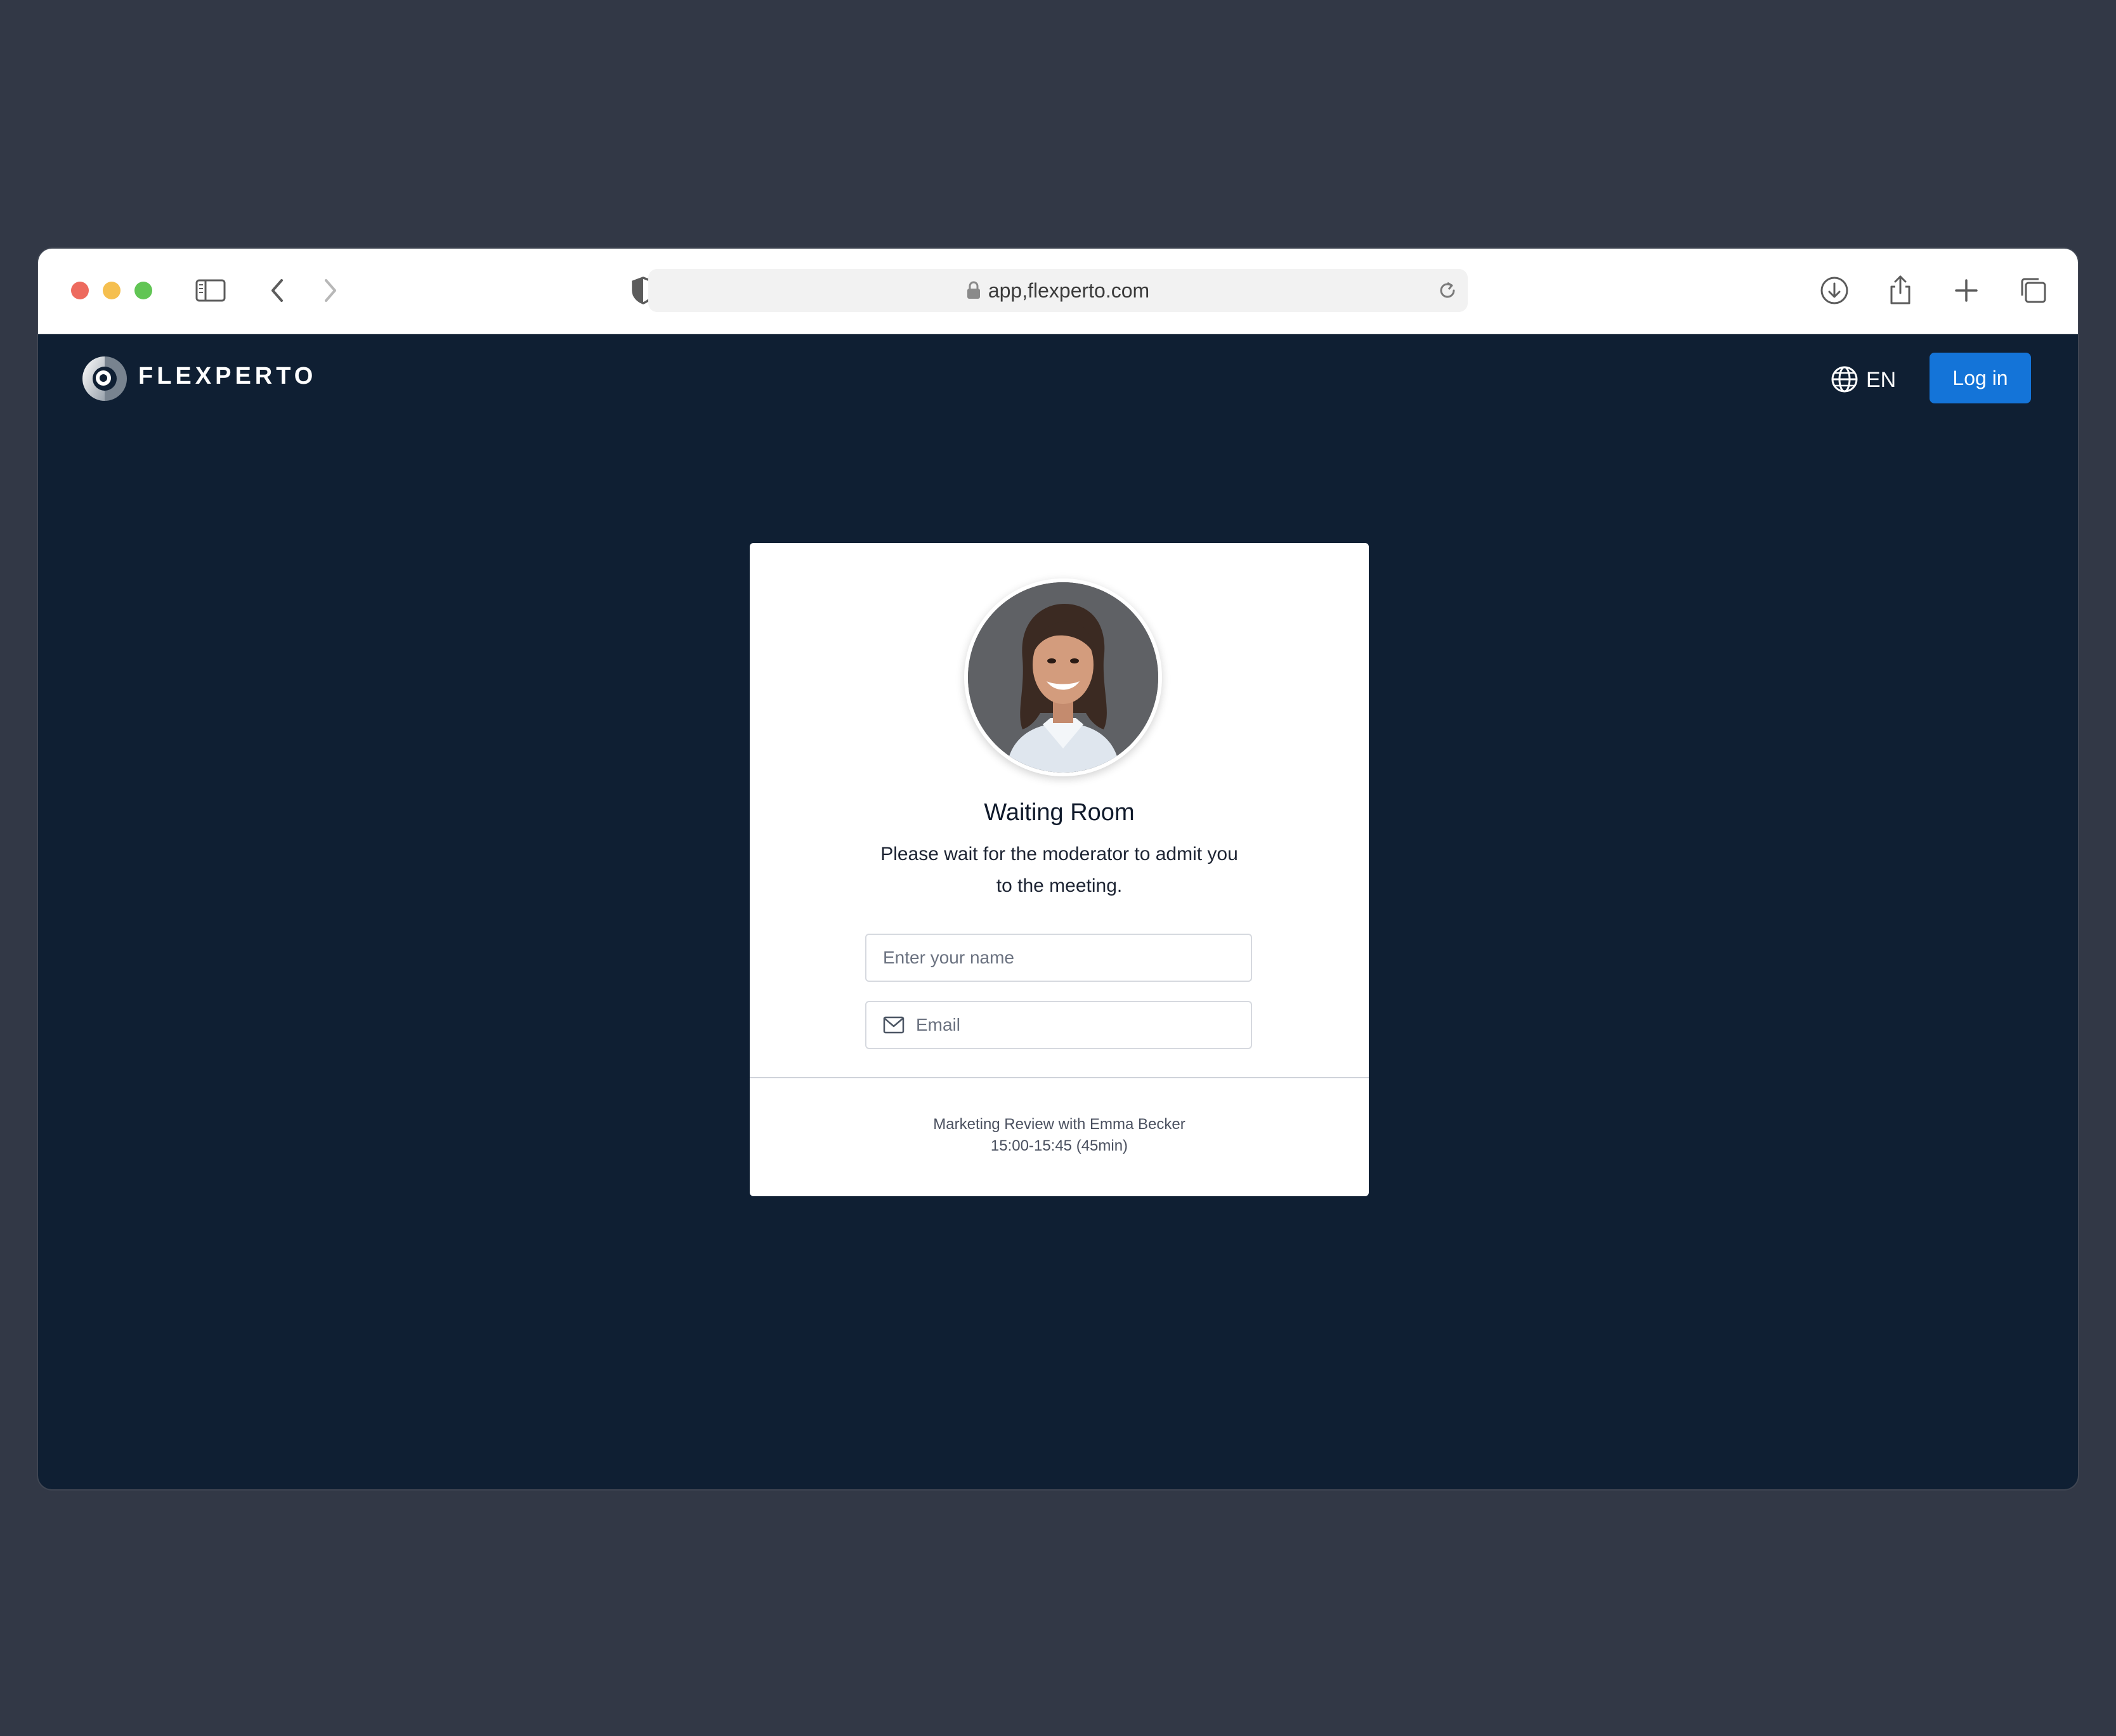  I want to click on meeting-title: Marketing Review with Emma Becker, so click(1059, 1125).